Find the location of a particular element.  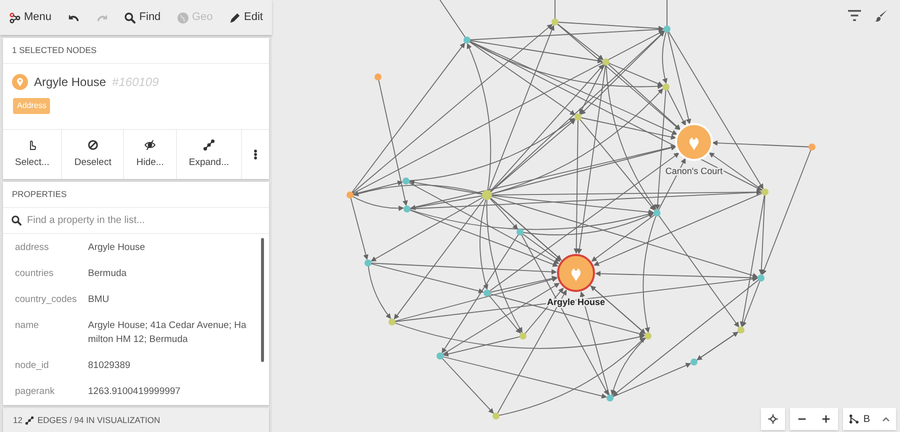

category-tag: Address is located at coordinates (31, 106).